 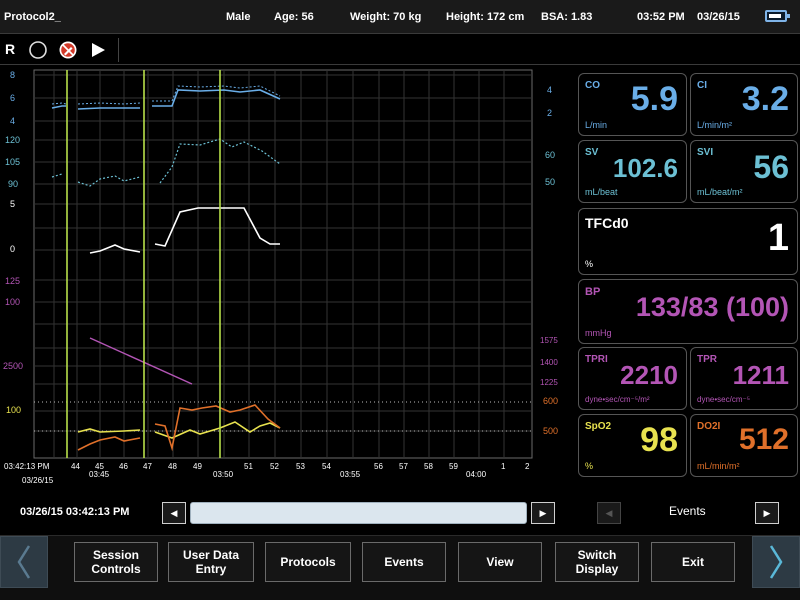 What do you see at coordinates (589, 264) in the screenshot?
I see `tfc-unit: %` at bounding box center [589, 264].